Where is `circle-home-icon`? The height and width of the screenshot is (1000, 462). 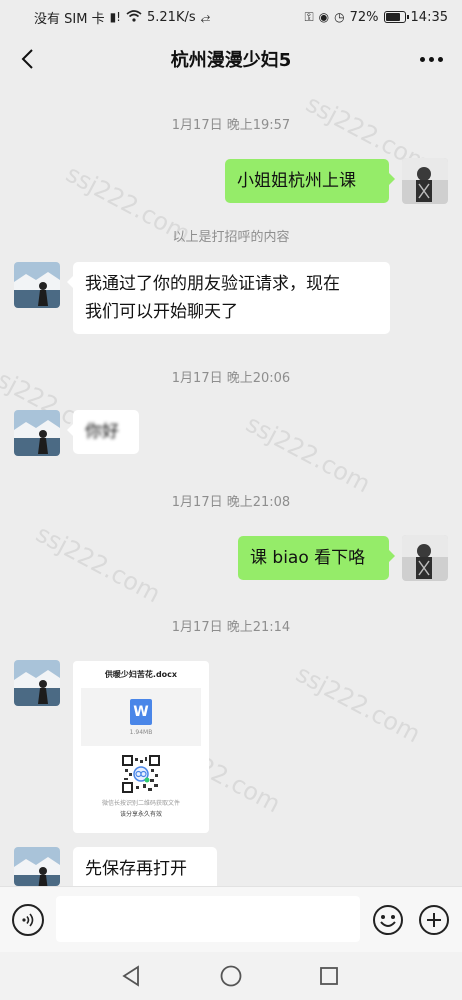
circle-home-icon is located at coordinates (231, 976).